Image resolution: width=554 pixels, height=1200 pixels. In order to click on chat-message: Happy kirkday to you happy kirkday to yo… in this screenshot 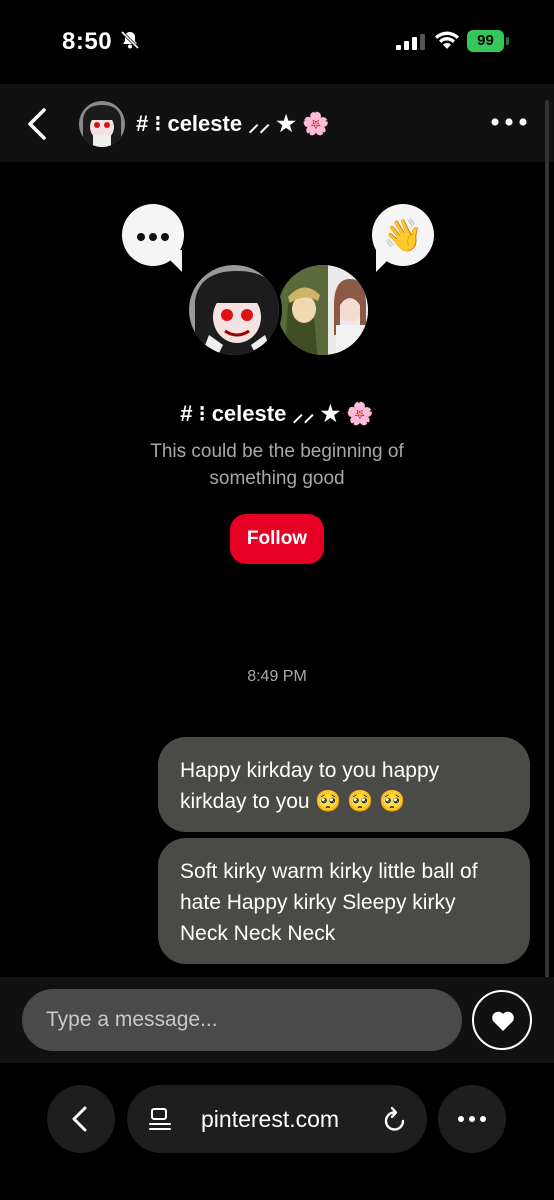, I will do `click(344, 784)`.